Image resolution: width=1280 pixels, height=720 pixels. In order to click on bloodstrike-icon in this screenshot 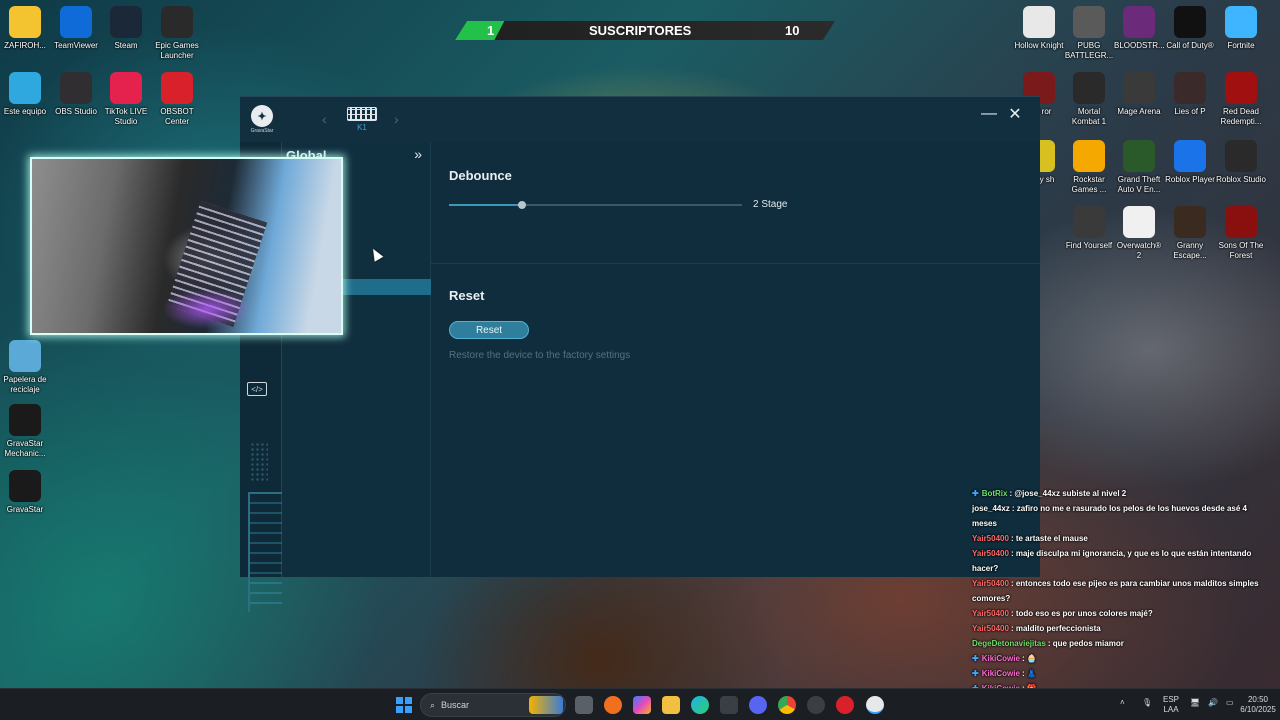, I will do `click(1139, 22)`.